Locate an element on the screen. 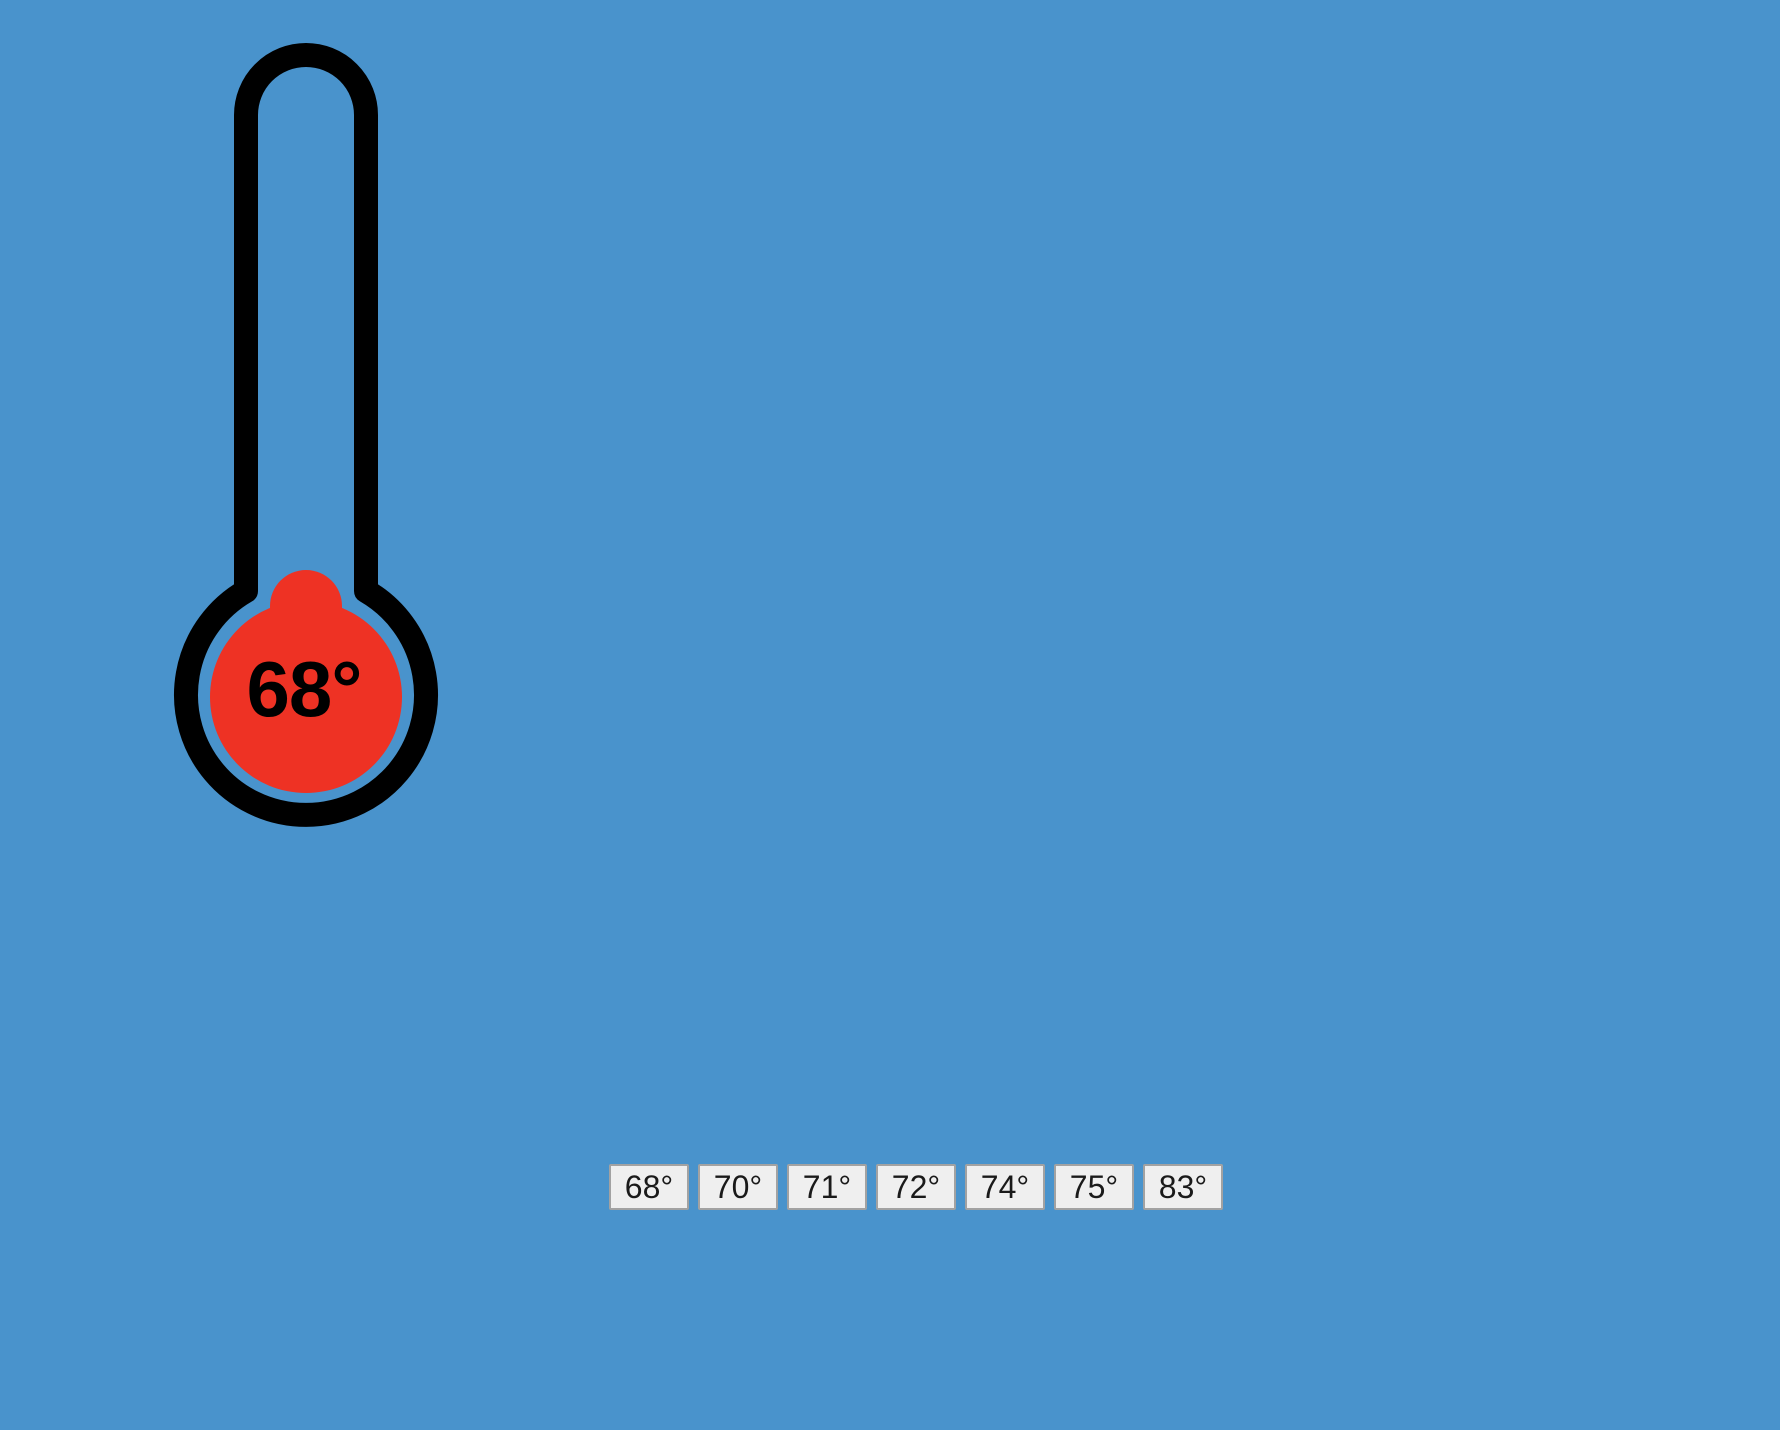 Image resolution: width=1780 pixels, height=1430 pixels. temperature-button-74: 74° is located at coordinates (1005, 1187).